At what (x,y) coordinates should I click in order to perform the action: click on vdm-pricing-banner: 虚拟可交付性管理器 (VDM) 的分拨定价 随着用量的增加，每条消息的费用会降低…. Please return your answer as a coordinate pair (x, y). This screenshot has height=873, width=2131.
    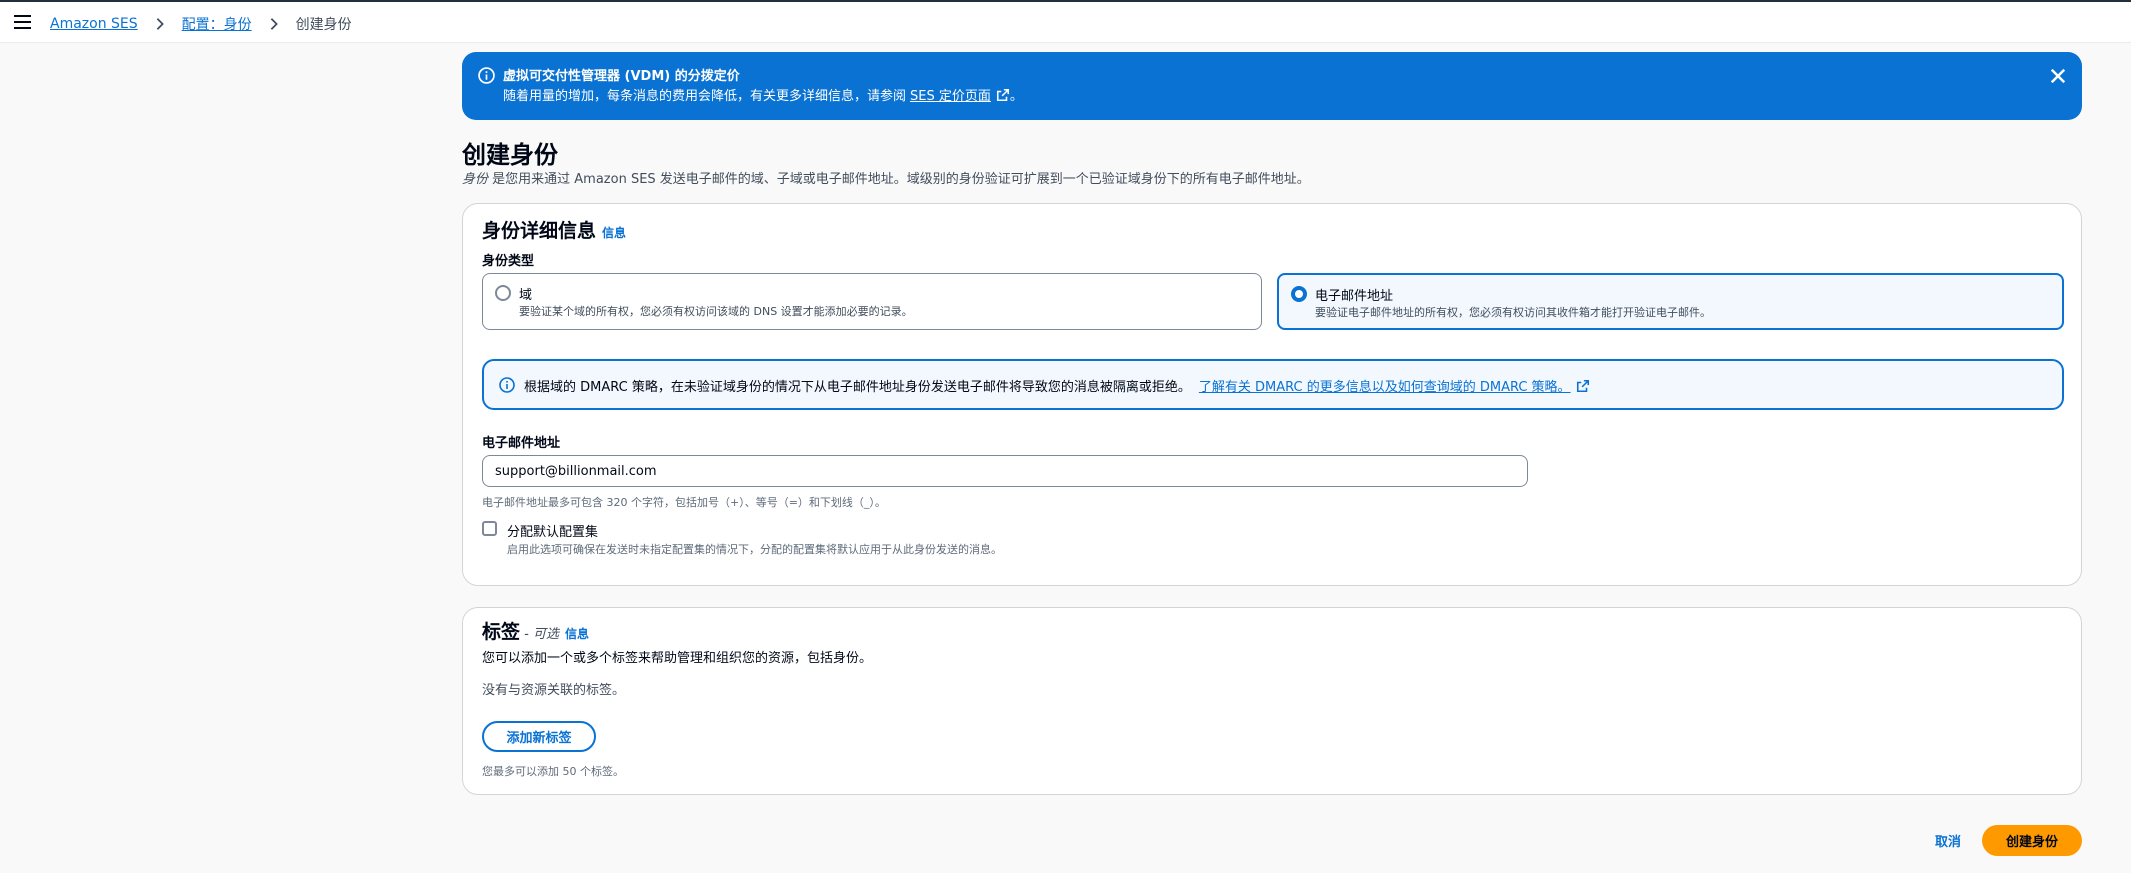
    Looking at the image, I should click on (1272, 86).